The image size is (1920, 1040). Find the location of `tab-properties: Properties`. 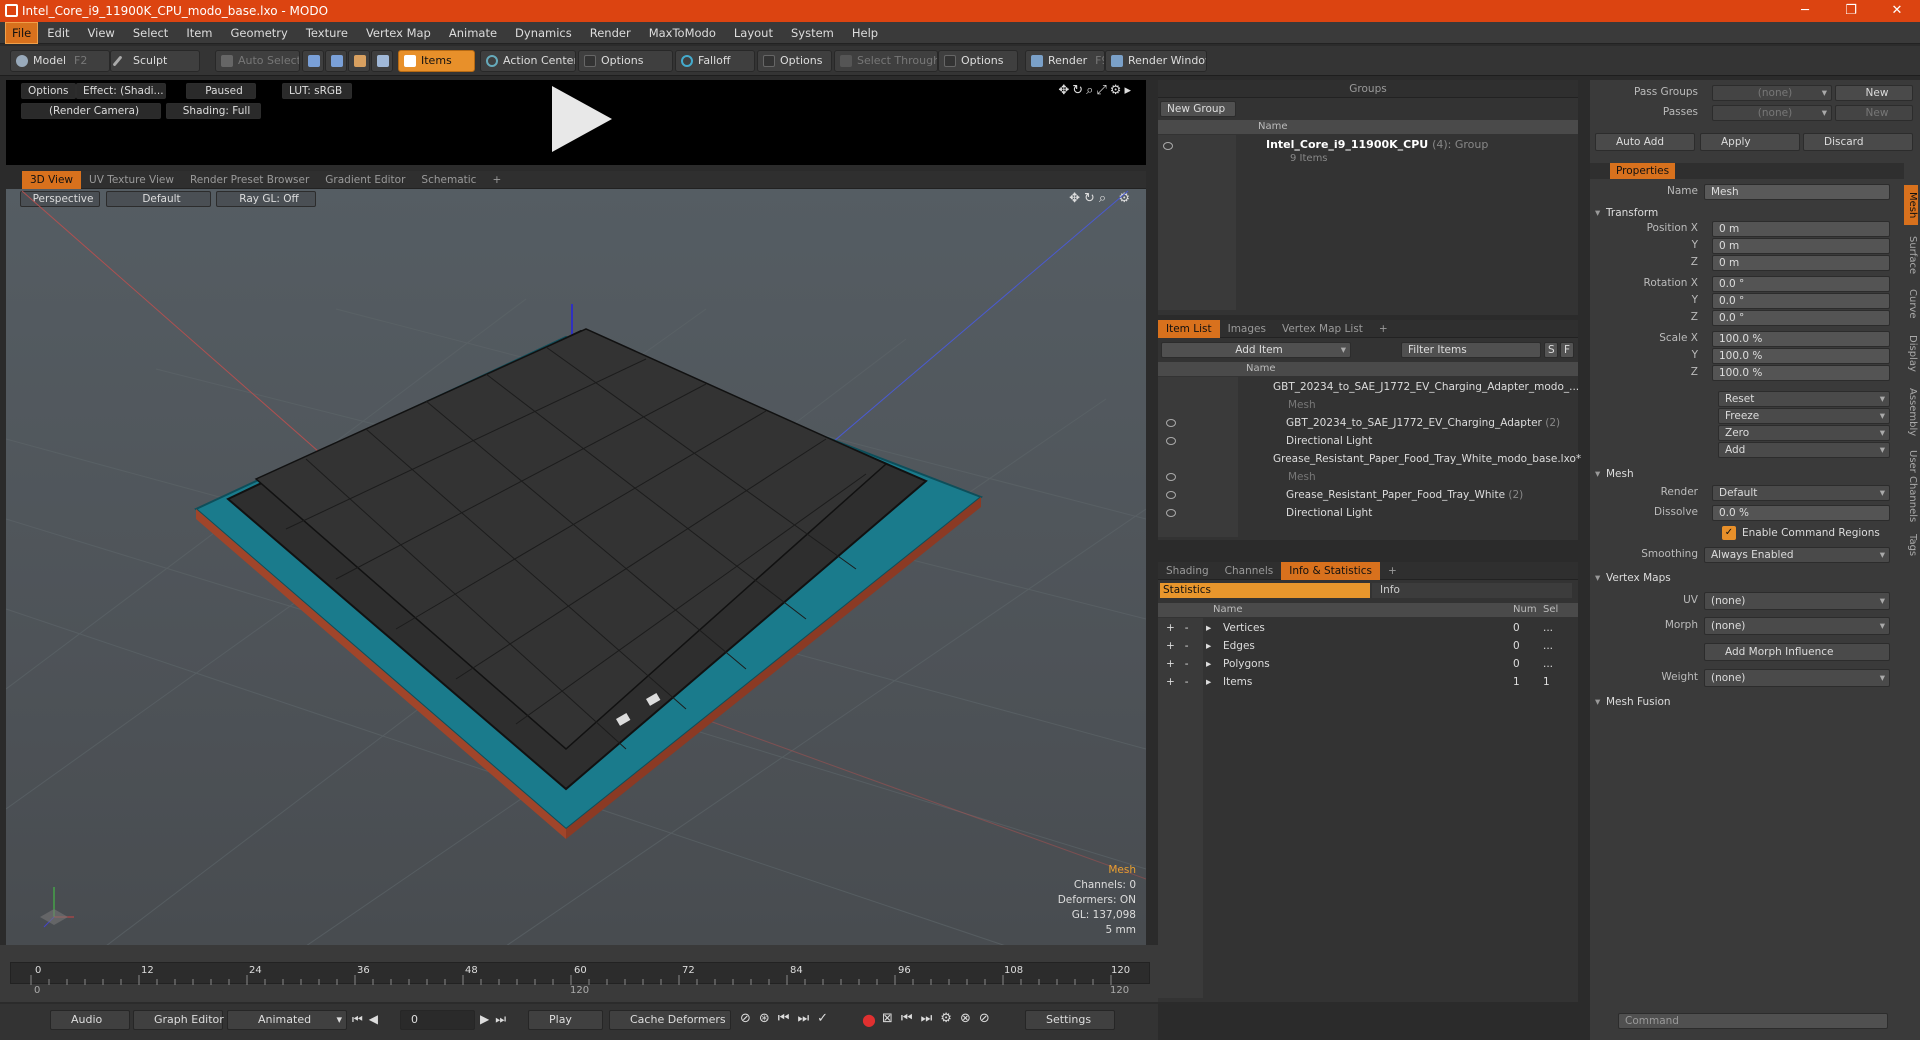

tab-properties: Properties is located at coordinates (1643, 171).